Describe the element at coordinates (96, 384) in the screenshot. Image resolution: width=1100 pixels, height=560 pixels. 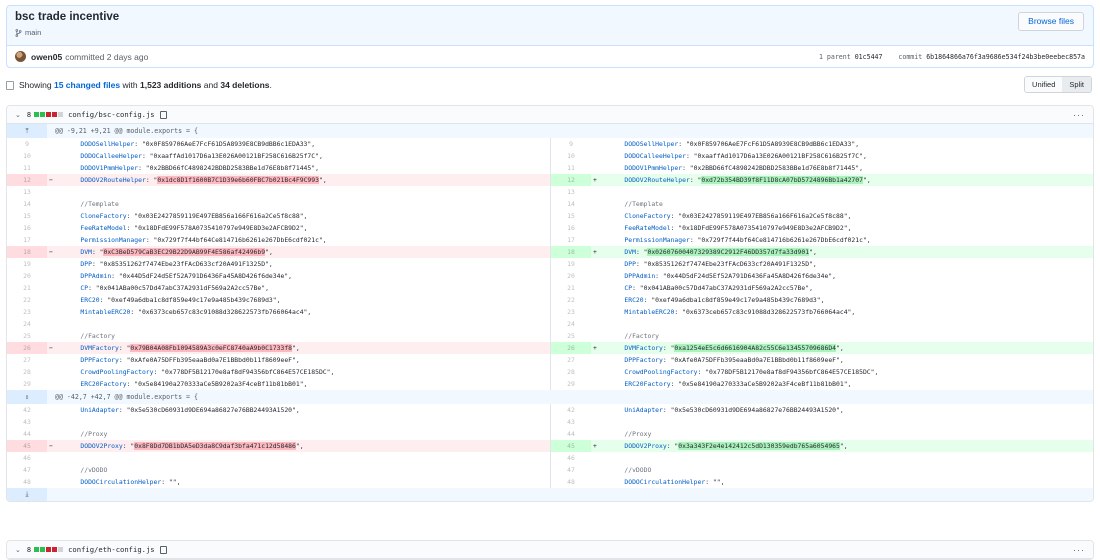
I see `code-key: ERC20Factory` at that location.